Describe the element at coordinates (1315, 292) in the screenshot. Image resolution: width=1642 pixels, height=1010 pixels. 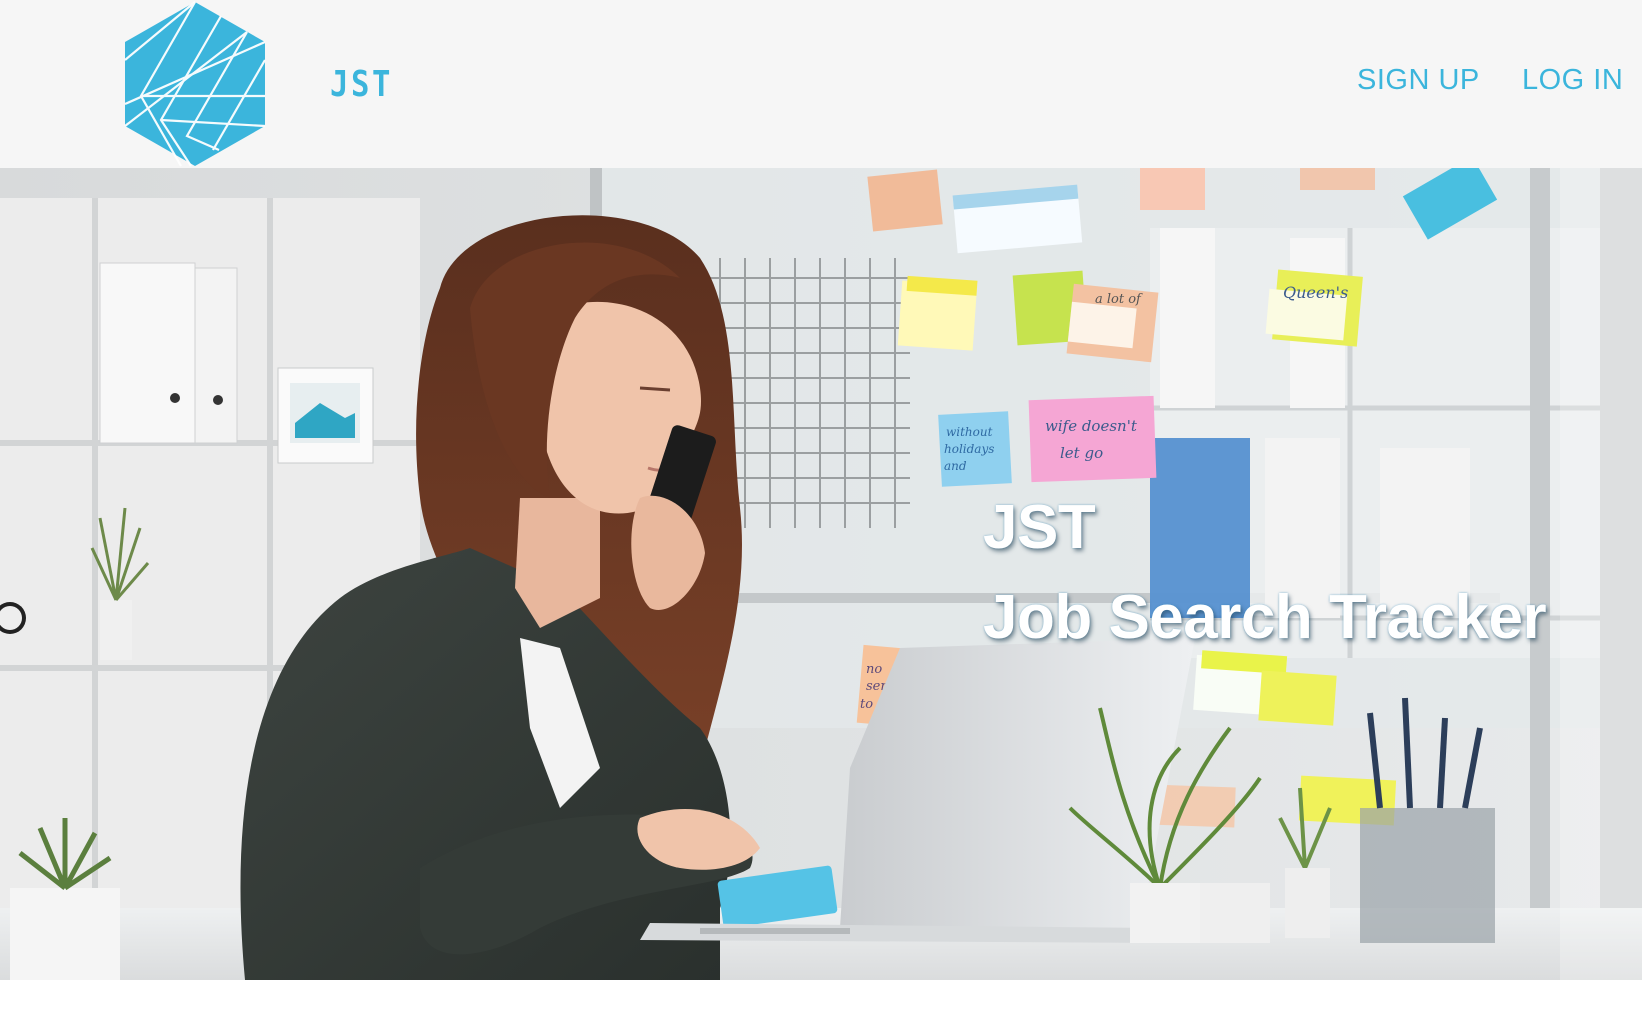
I see `svg-text: Queen's` at that location.